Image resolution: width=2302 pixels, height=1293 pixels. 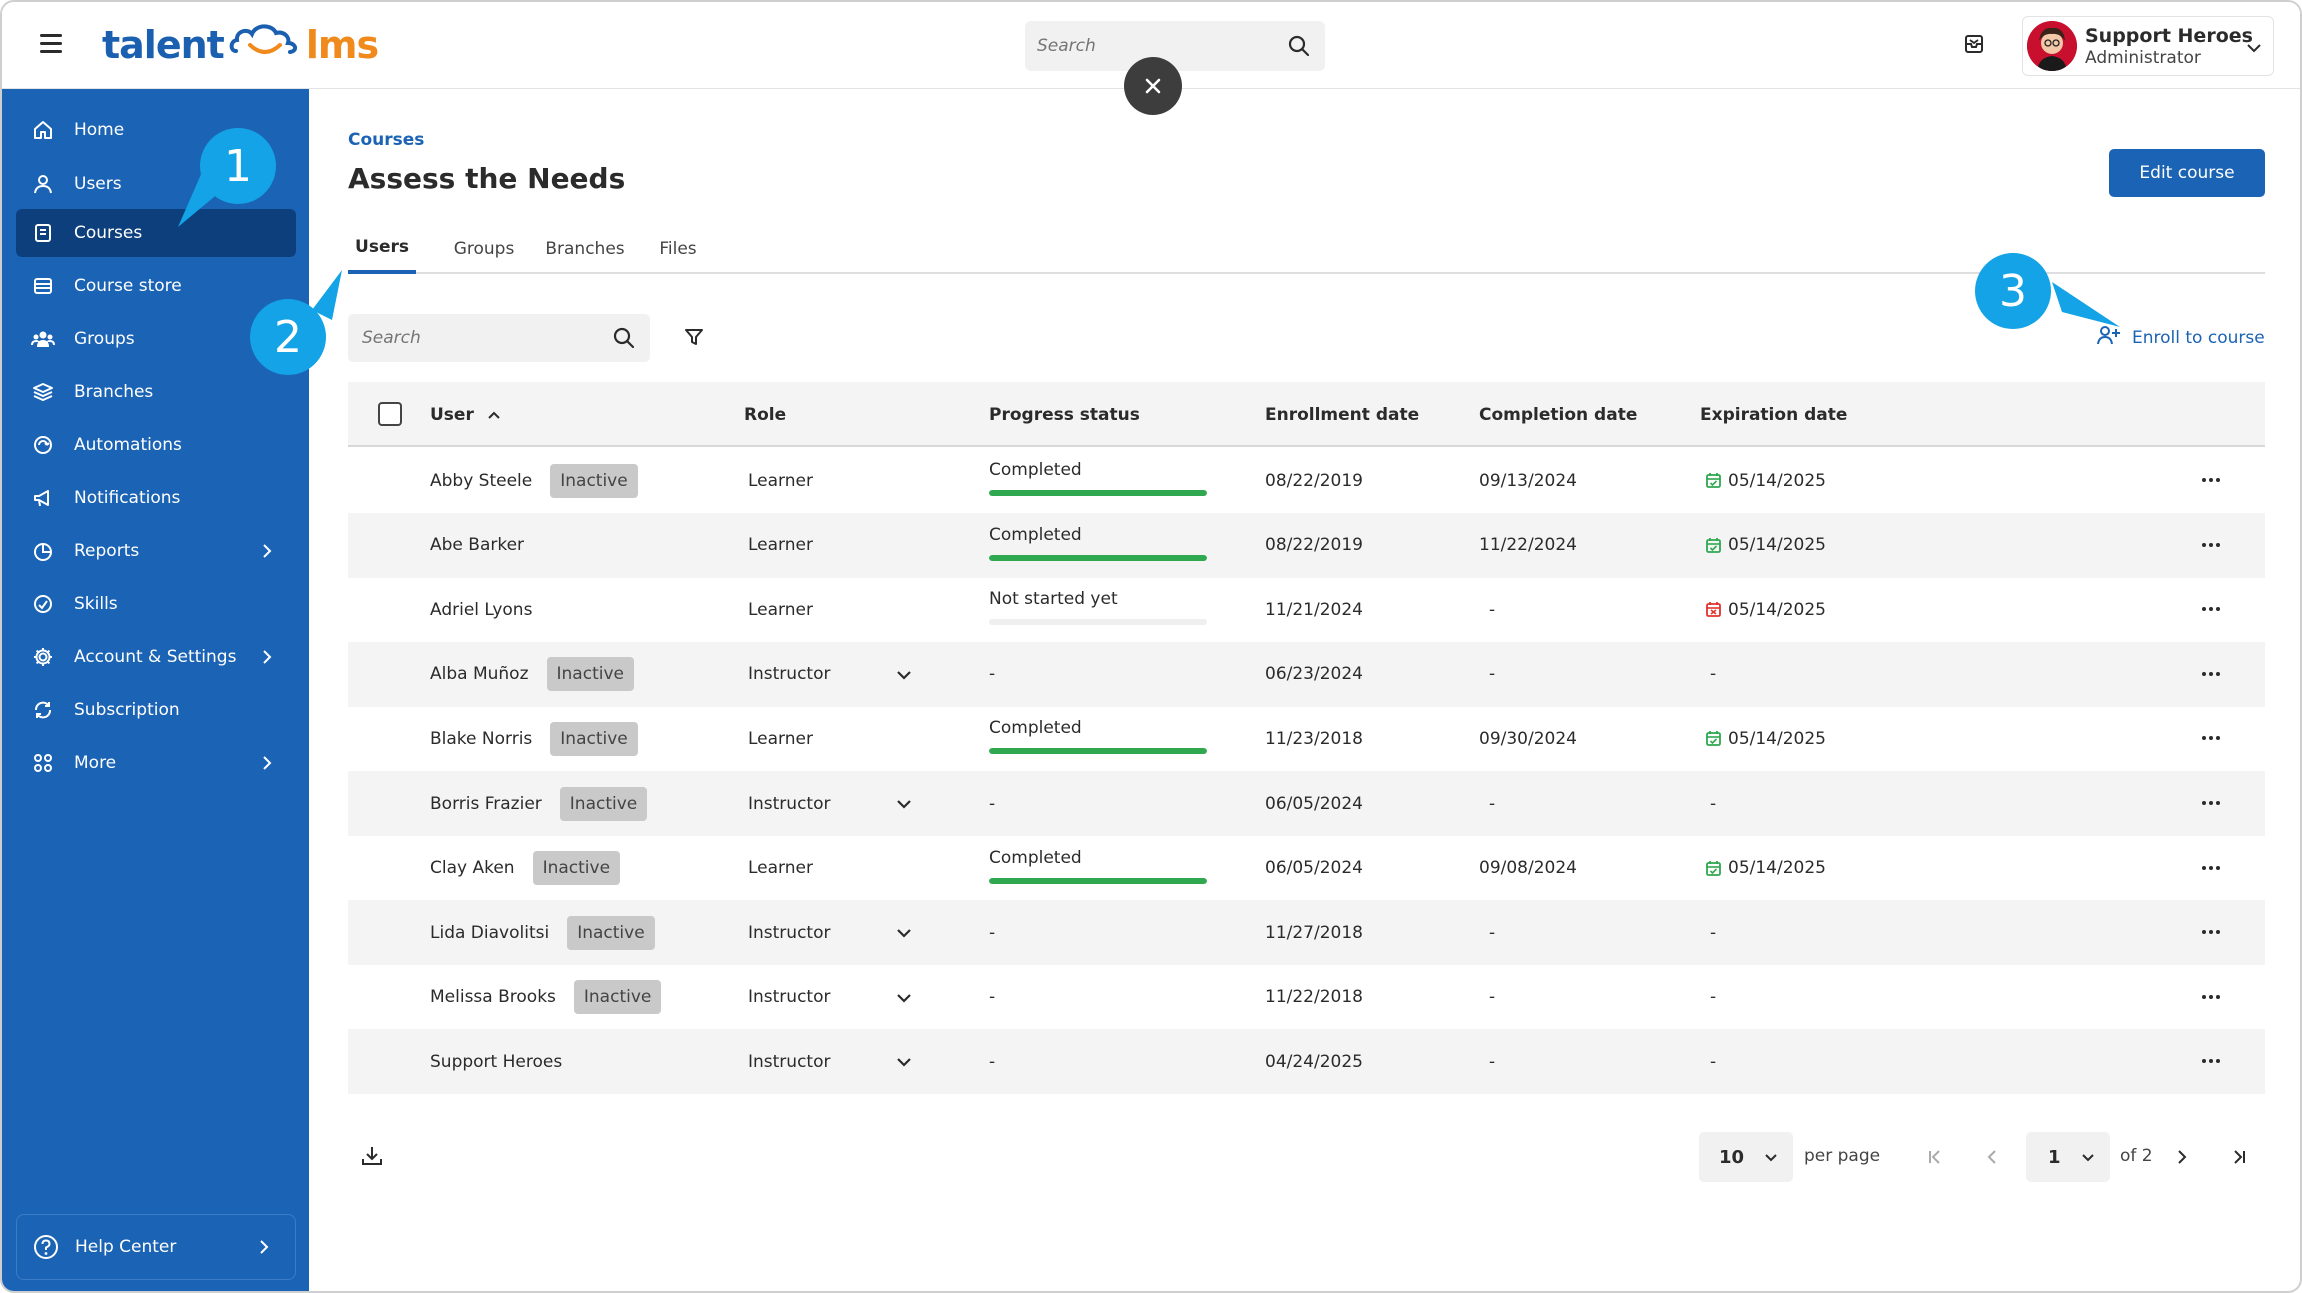 I want to click on user-name-link: Adriel Lyons, so click(x=481, y=610).